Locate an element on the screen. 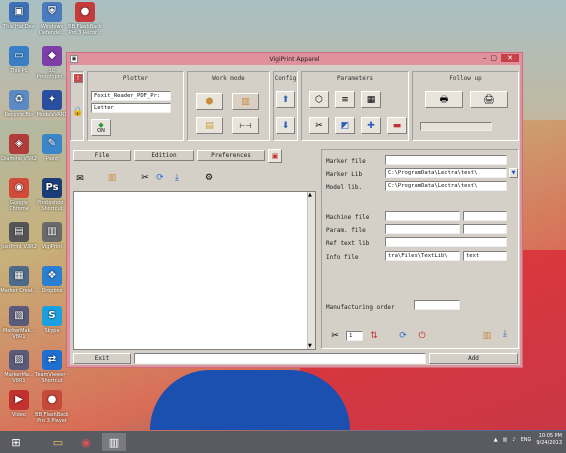 The image size is (566, 453). scroll-down-icon: ▼ is located at coordinates (310, 346).